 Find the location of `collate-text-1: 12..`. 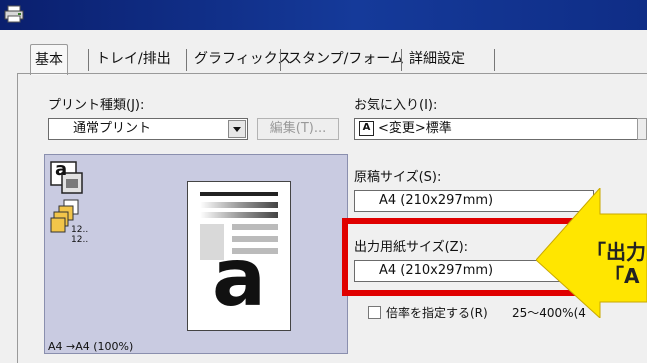

collate-text-1: 12.. is located at coordinates (80, 230).